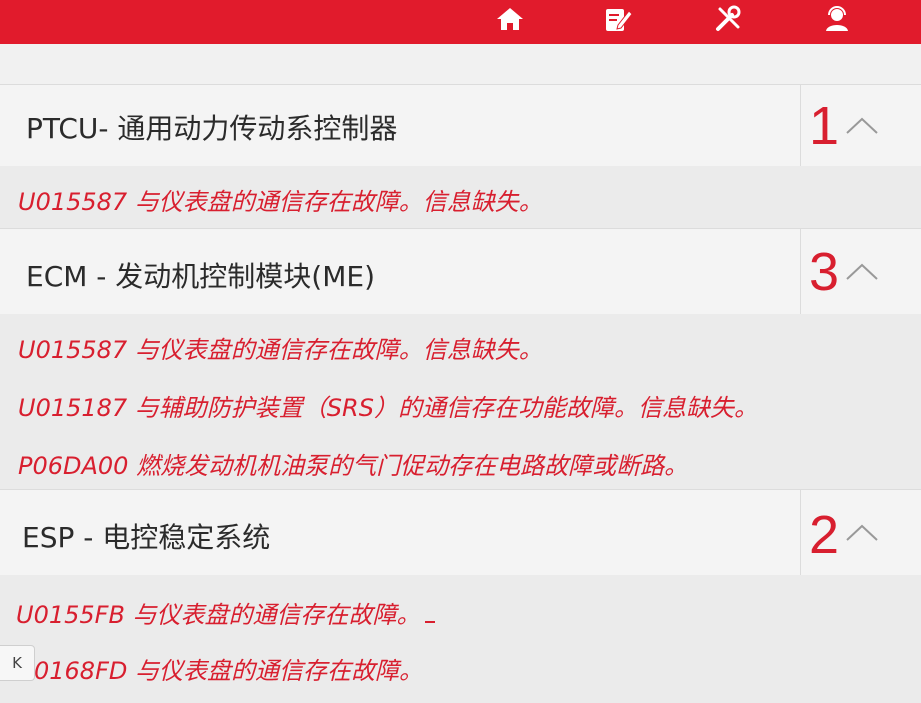 The image size is (921, 703). Describe the element at coordinates (460, 64) in the screenshot. I see `sub-header-bar` at that location.